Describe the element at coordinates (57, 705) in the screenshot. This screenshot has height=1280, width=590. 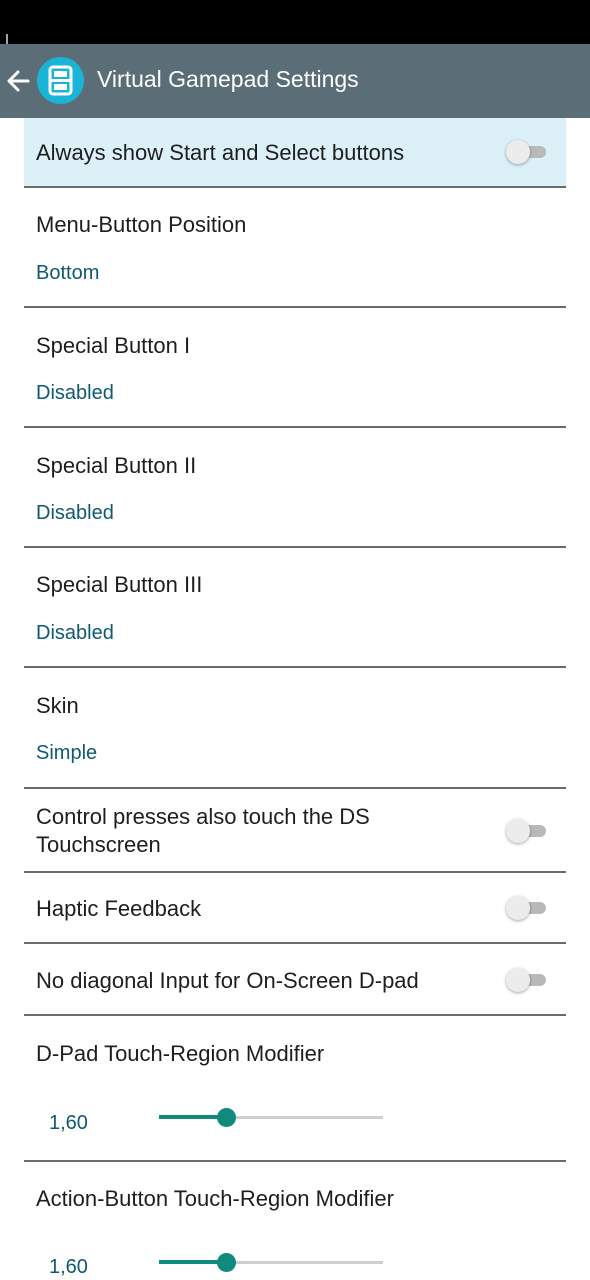
I see `setting-label: Skin` at that location.